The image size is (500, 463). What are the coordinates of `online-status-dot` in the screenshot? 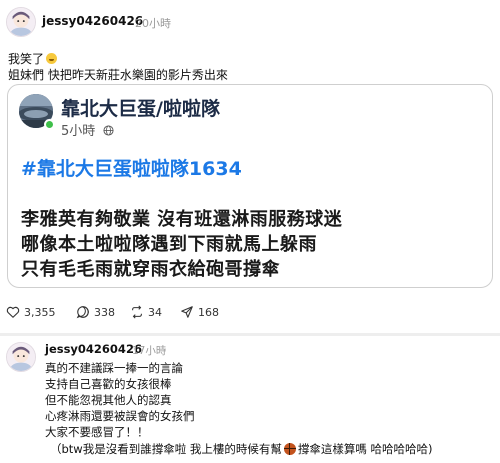 It's located at (49, 124).